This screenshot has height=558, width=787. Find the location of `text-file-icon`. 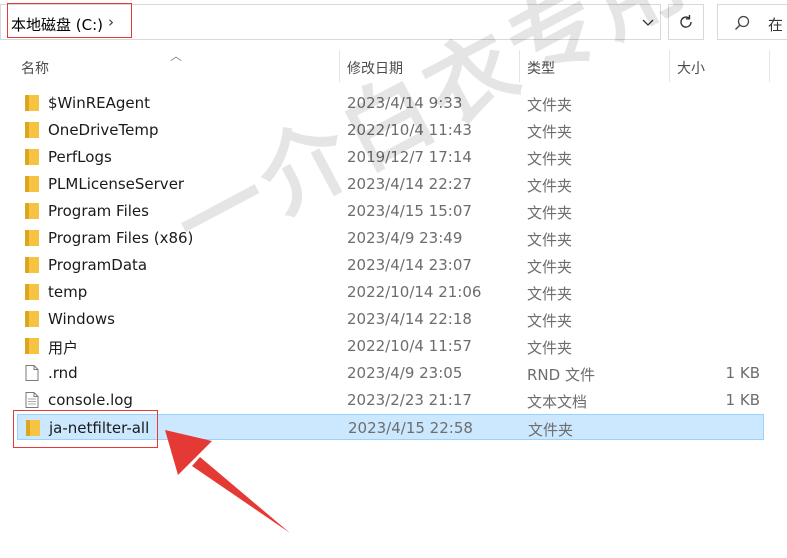

text-file-icon is located at coordinates (32, 400).